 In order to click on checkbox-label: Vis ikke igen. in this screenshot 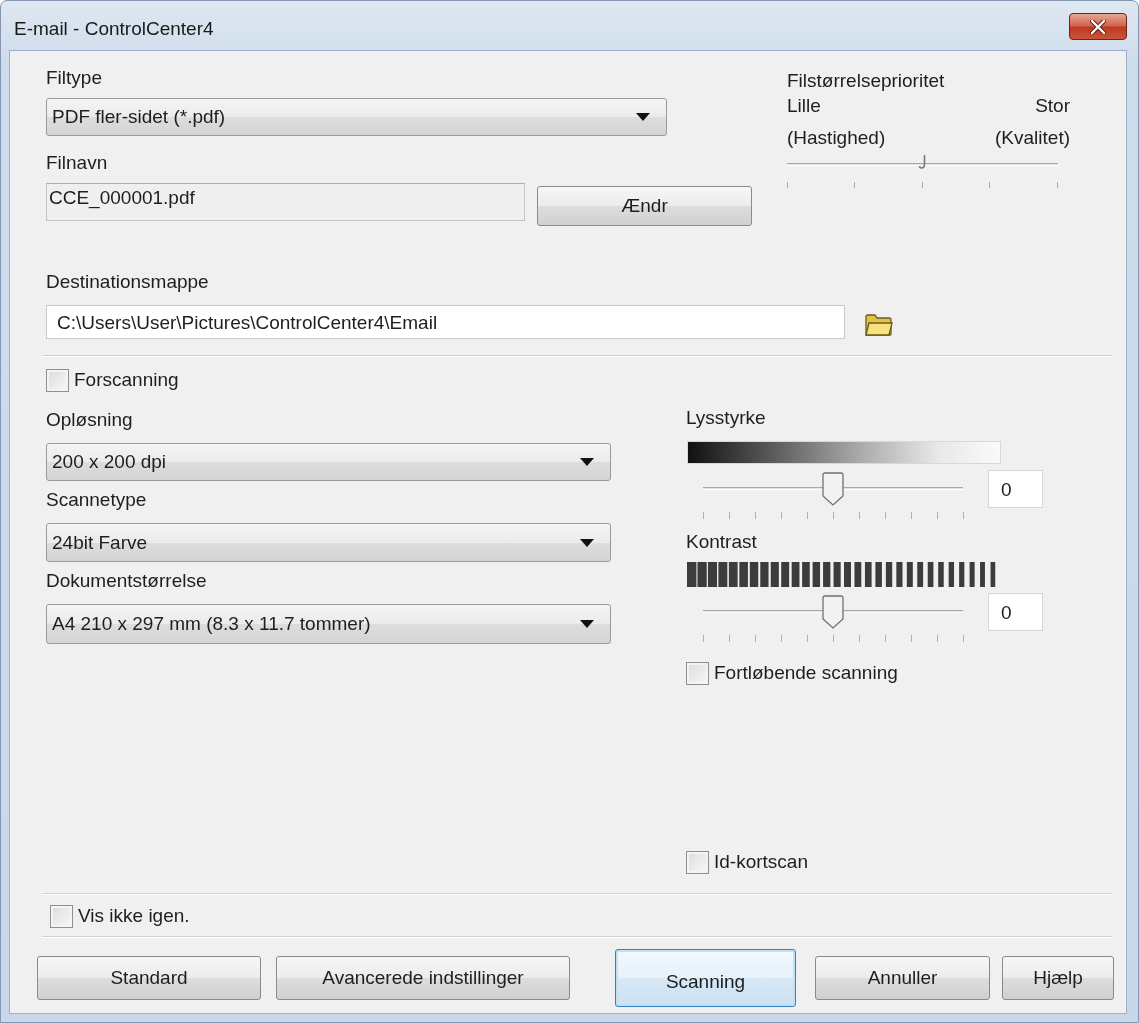, I will do `click(134, 916)`.